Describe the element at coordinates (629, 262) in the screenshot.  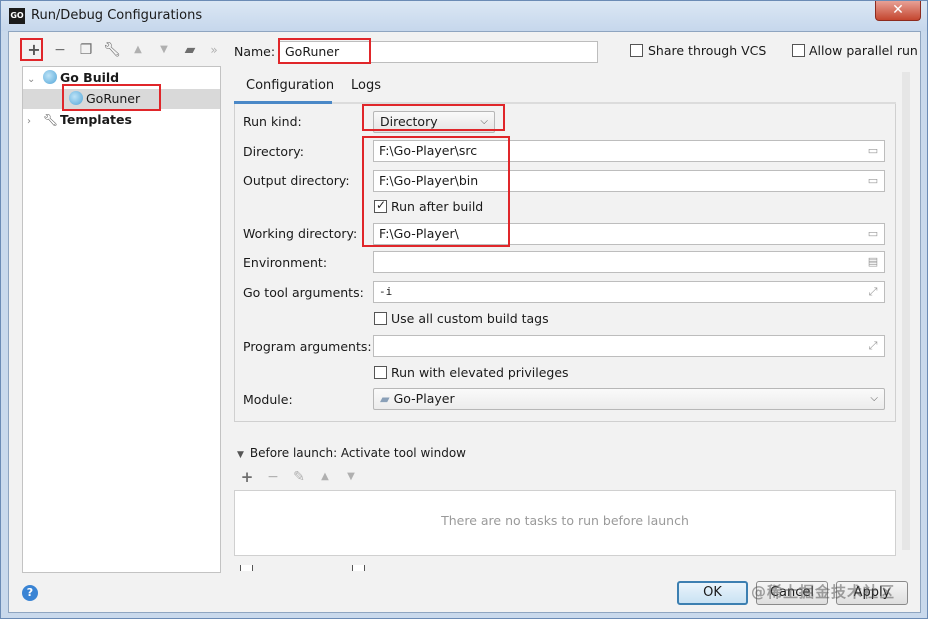
I see `environment-input: ▤` at that location.